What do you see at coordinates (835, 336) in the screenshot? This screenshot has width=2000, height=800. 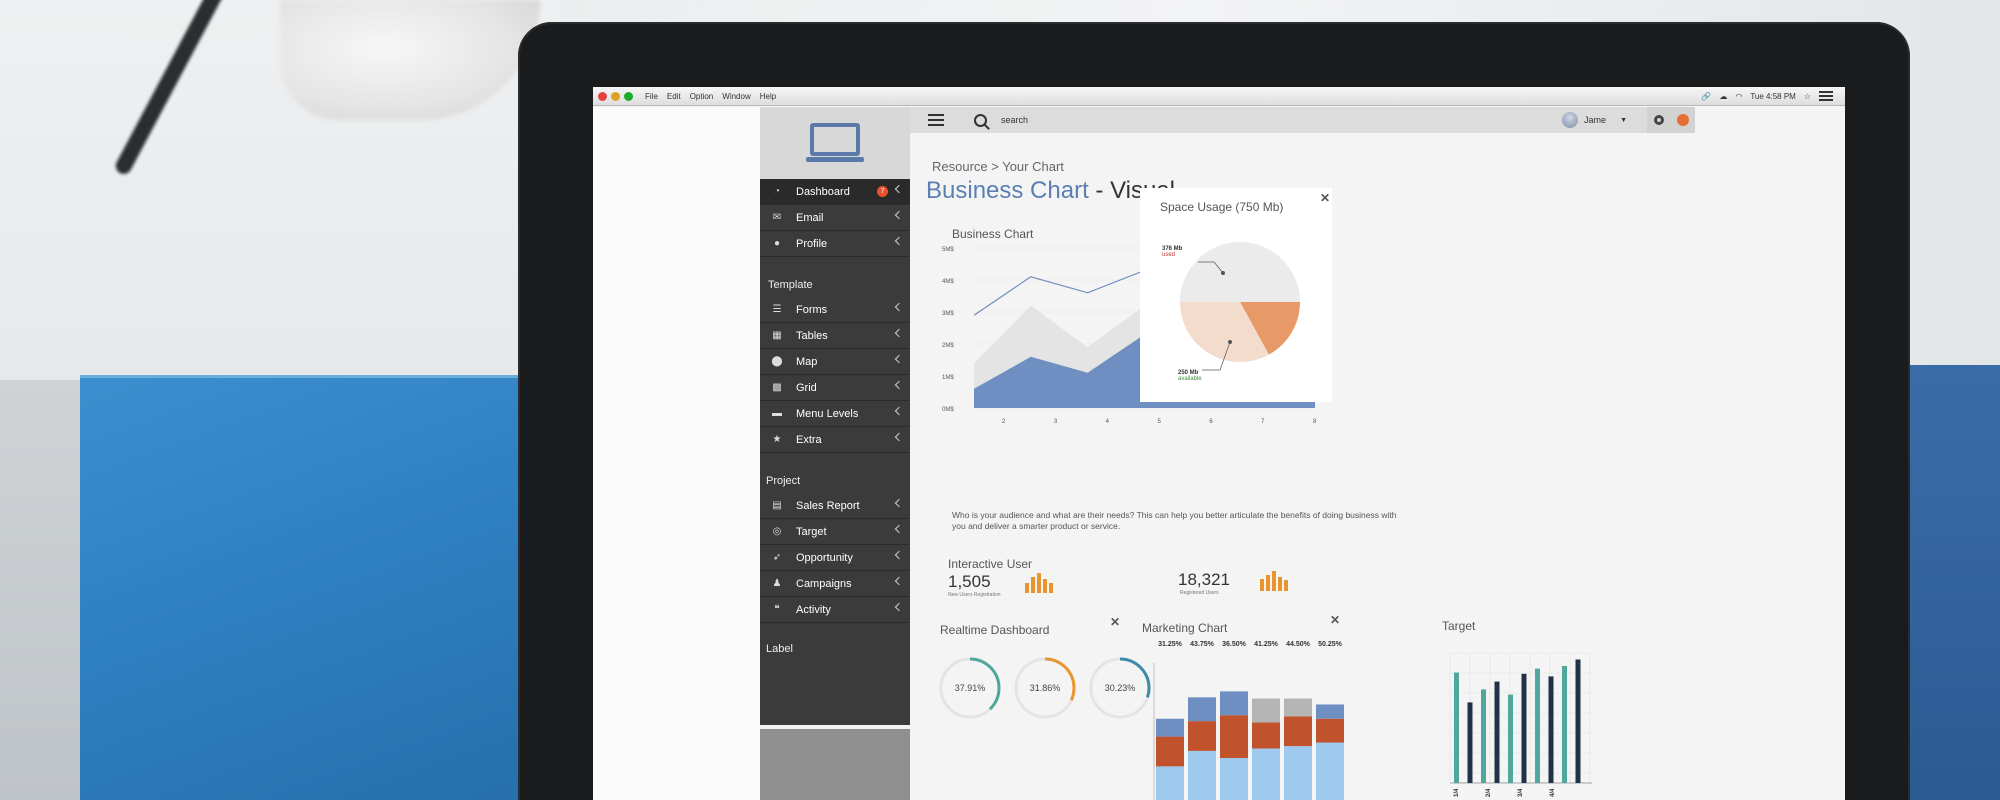 I see `sidebar-item-tables: ▦ Tables` at bounding box center [835, 336].